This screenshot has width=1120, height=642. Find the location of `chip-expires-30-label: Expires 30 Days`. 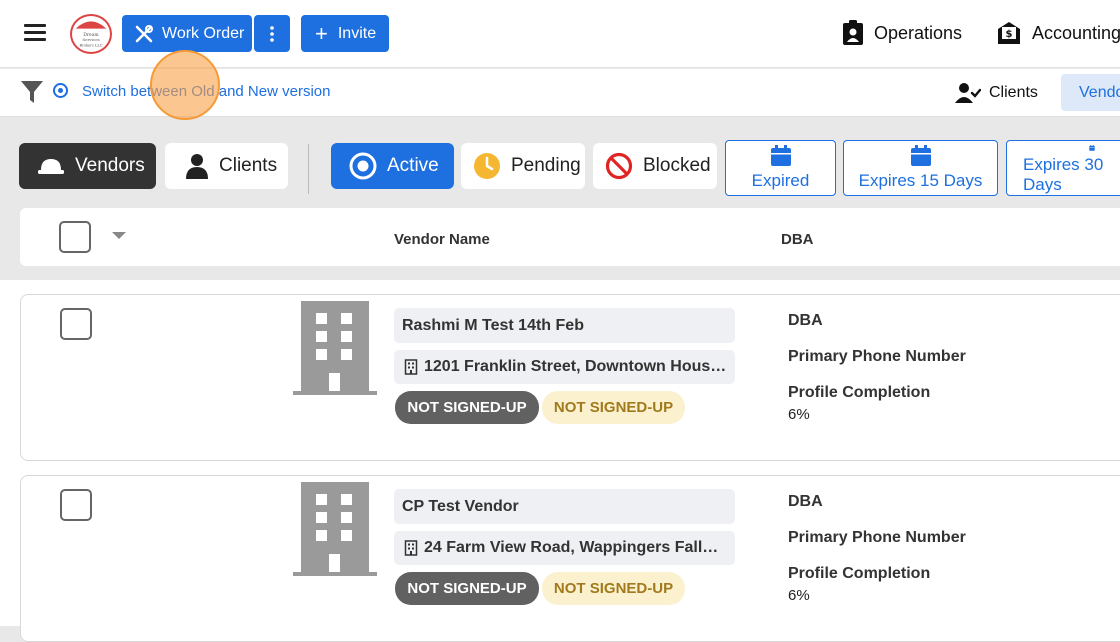

chip-expires-30-label: Expires 30 Days is located at coordinates (1071, 175).